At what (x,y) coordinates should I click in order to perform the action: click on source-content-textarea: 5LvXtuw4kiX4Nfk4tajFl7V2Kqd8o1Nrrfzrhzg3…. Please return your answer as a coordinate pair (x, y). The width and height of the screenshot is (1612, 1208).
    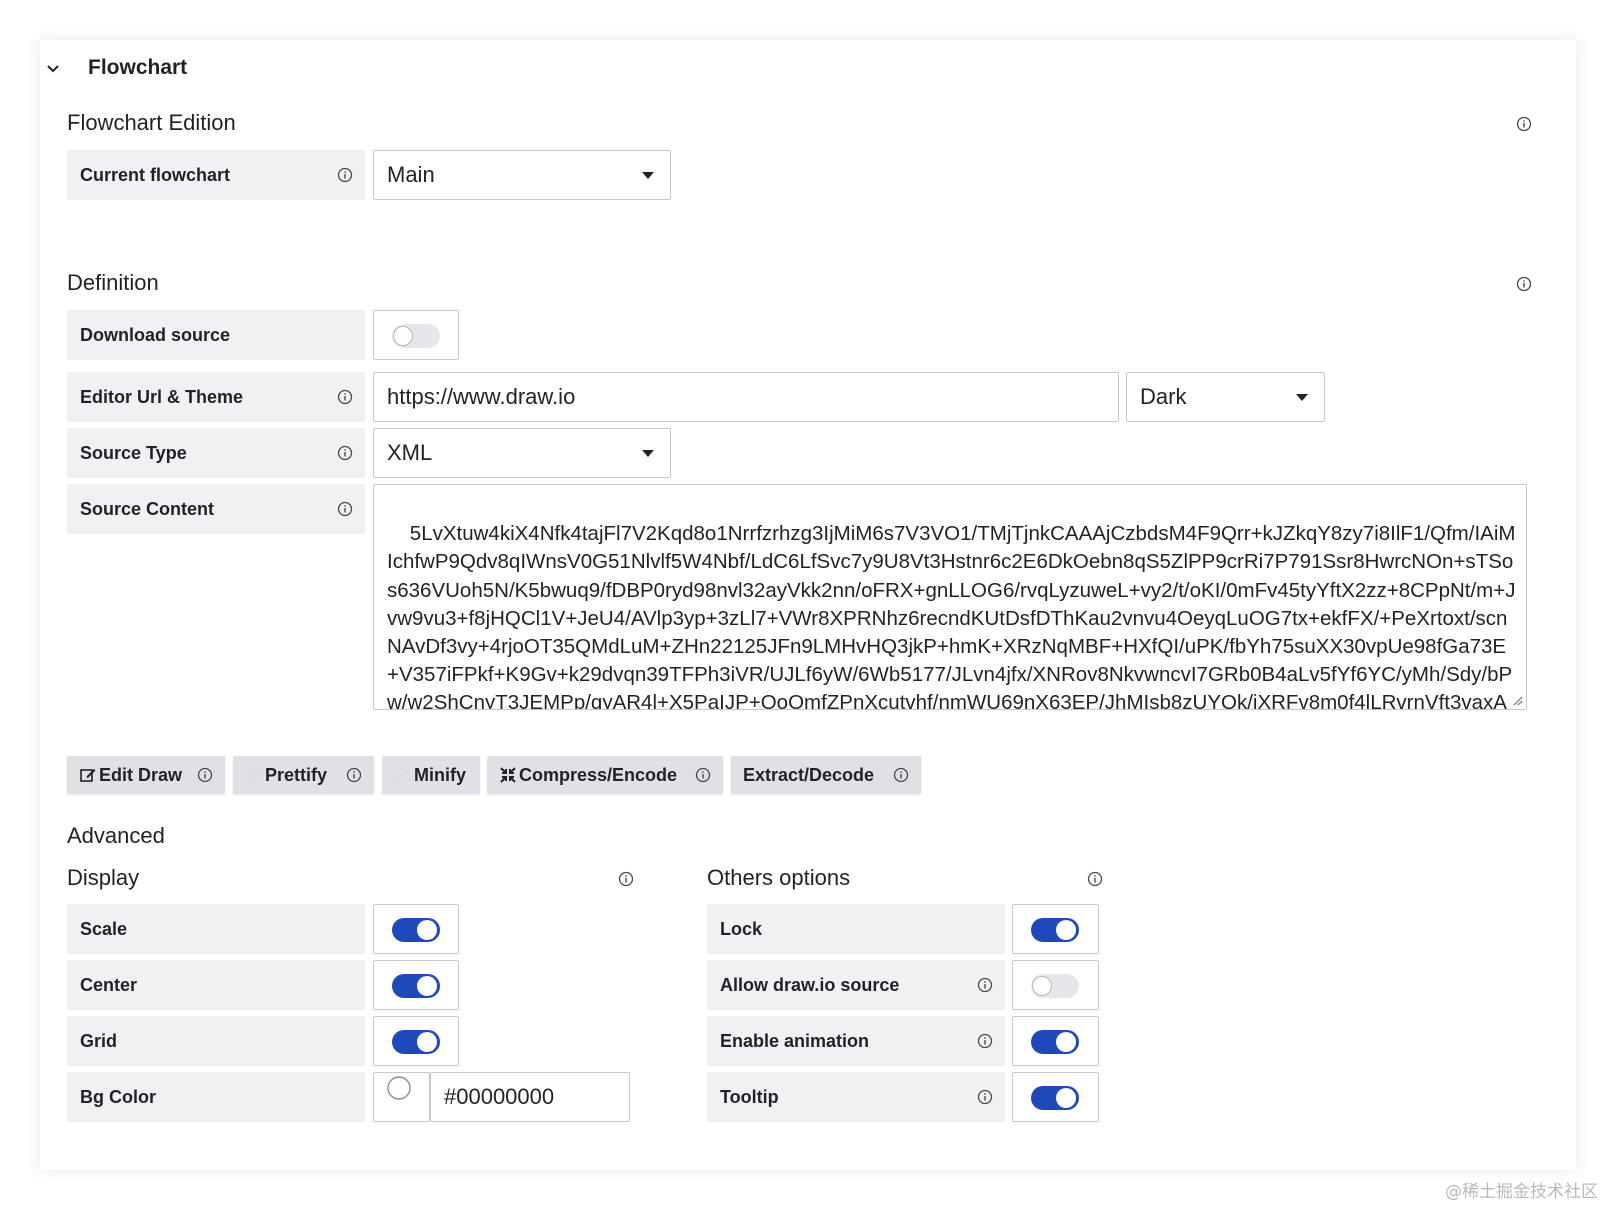
    Looking at the image, I should click on (950, 597).